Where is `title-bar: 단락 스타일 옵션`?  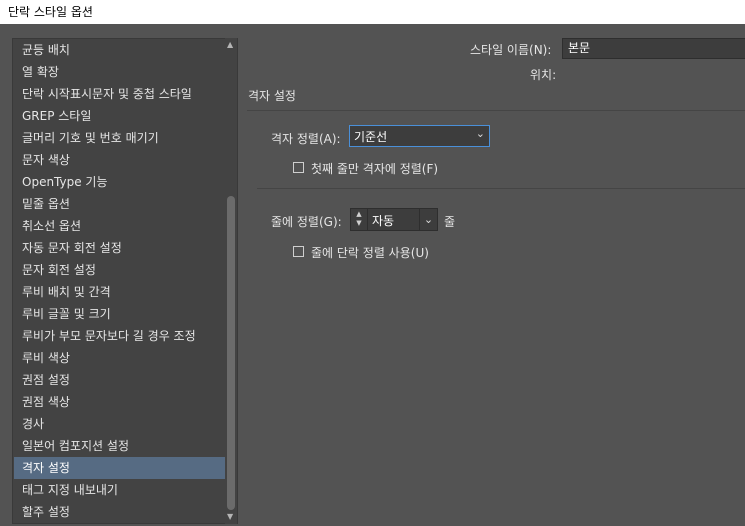 title-bar: 단락 스타일 옵션 is located at coordinates (372, 12).